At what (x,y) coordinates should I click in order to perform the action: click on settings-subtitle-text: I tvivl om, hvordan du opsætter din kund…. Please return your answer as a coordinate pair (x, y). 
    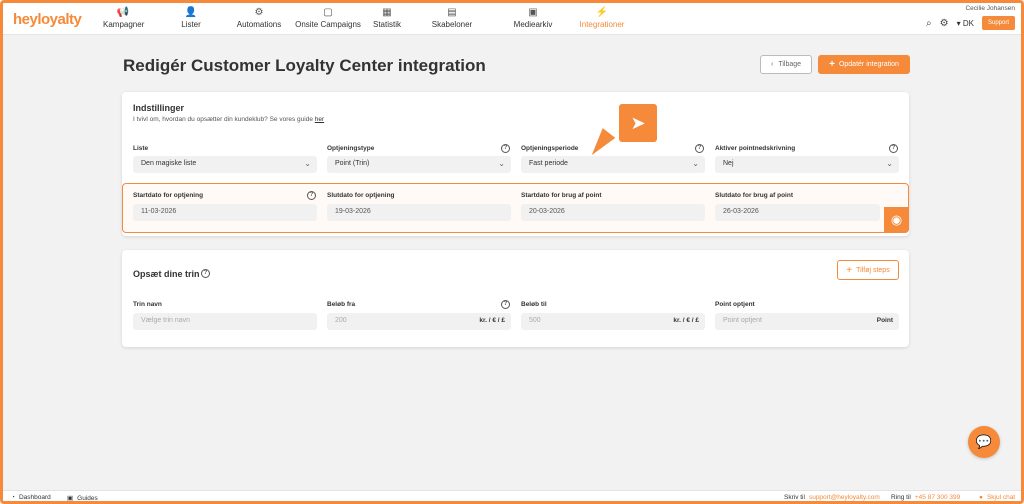
    Looking at the image, I should click on (223, 119).